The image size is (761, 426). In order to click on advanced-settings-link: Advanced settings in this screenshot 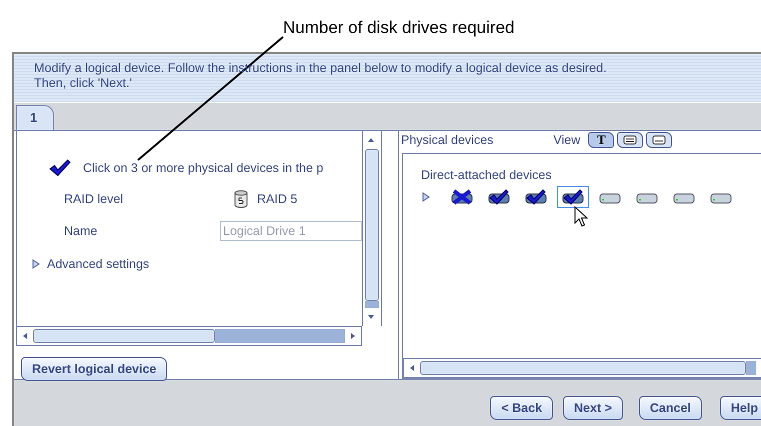, I will do `click(98, 263)`.